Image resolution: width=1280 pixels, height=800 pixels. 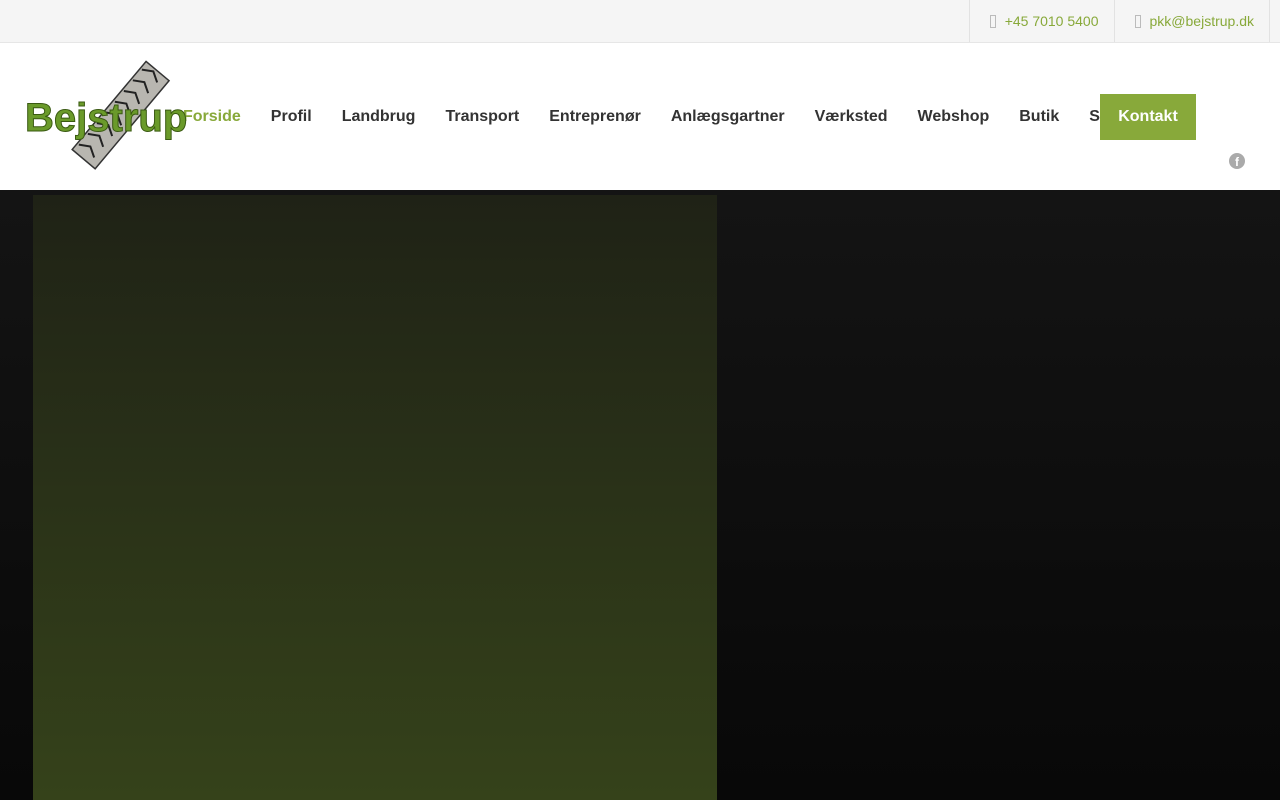 What do you see at coordinates (640, 21) in the screenshot?
I see `top-bar: +45 7010 5400 pkk@bejstrup.dk` at bounding box center [640, 21].